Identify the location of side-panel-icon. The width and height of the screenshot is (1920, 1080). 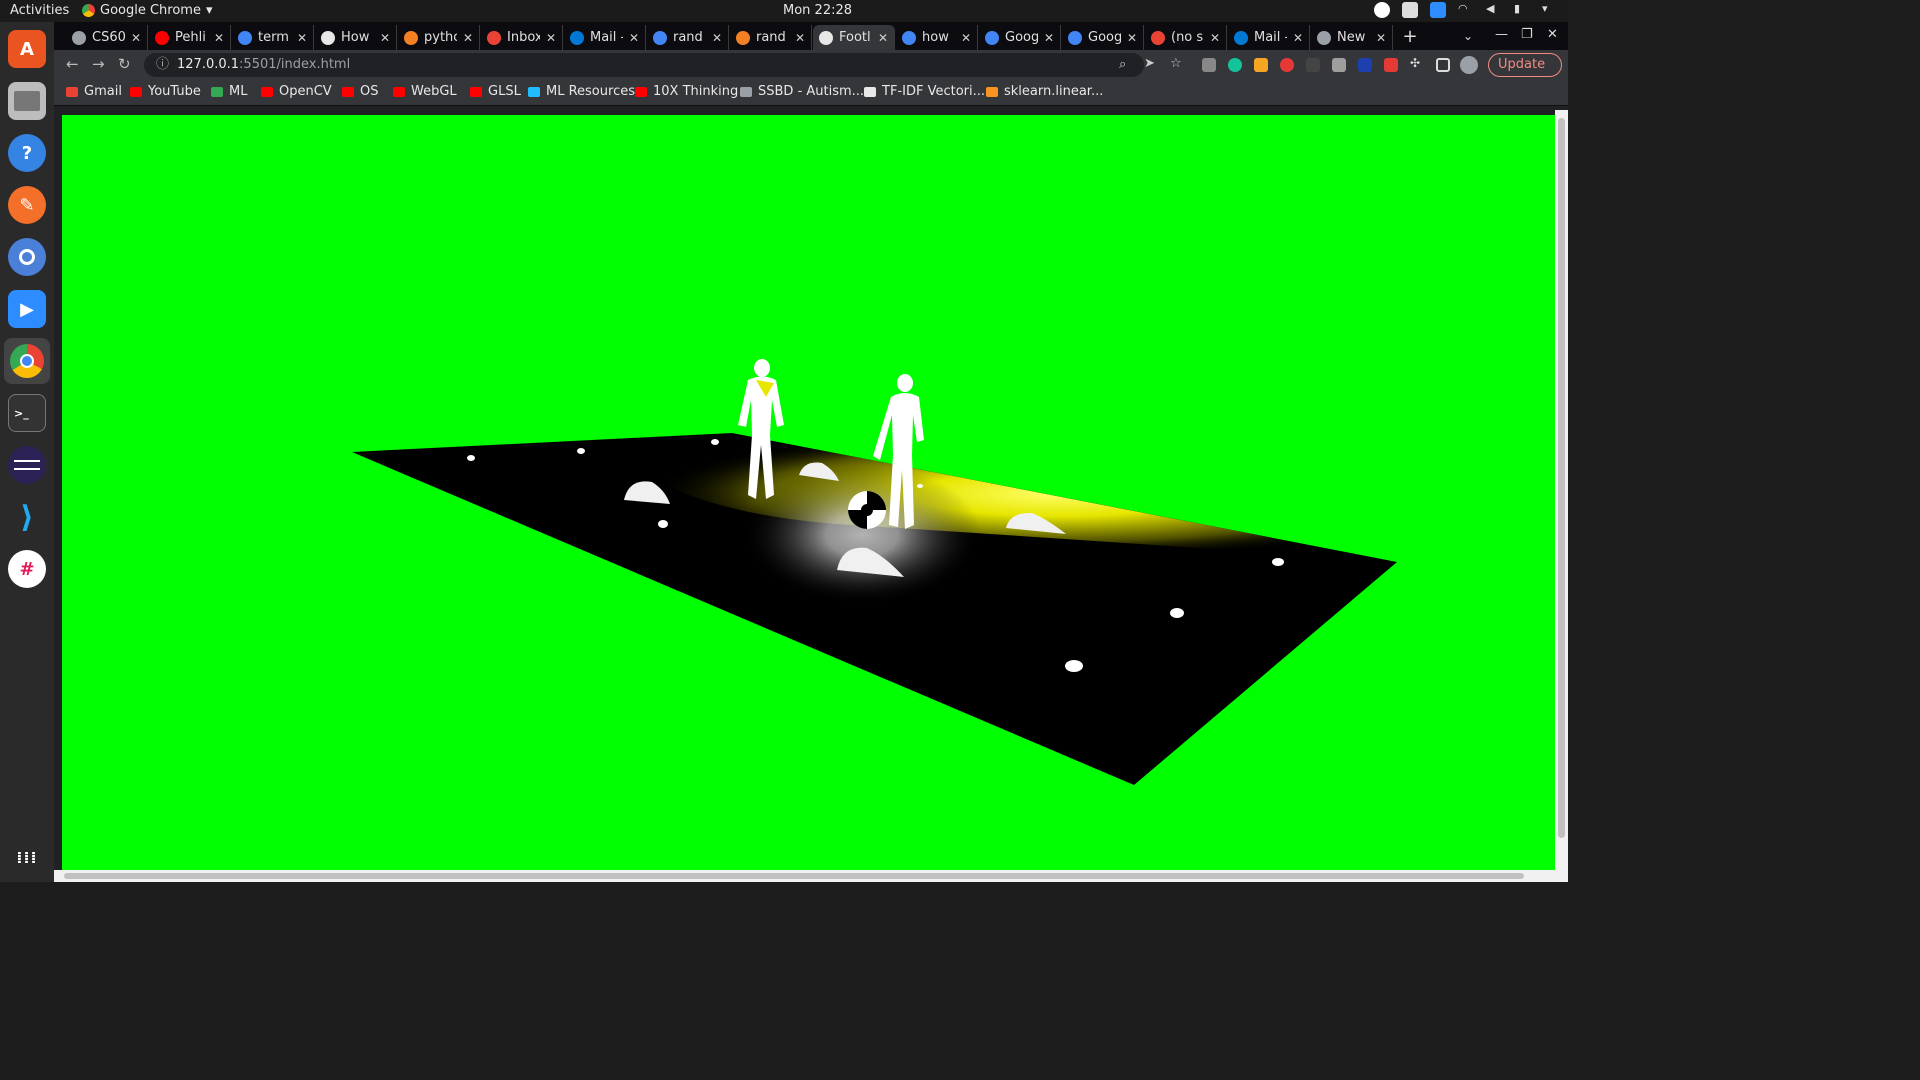
(1443, 65).